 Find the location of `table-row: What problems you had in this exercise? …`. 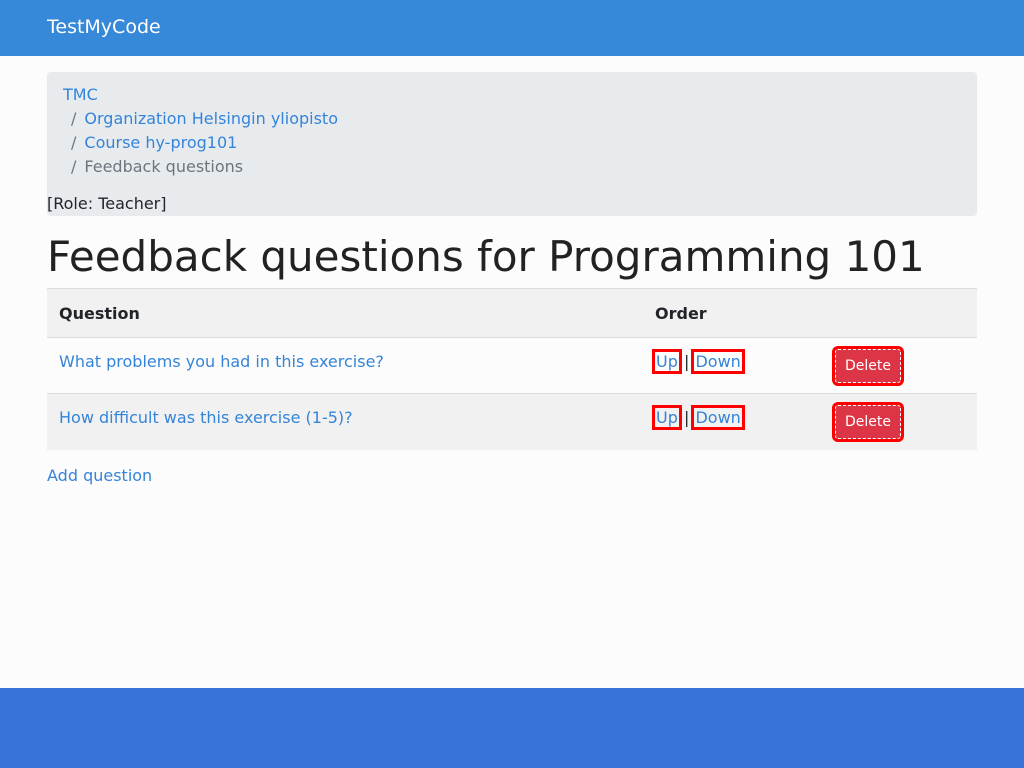

table-row: What problems you had in this exercise? … is located at coordinates (512, 365).